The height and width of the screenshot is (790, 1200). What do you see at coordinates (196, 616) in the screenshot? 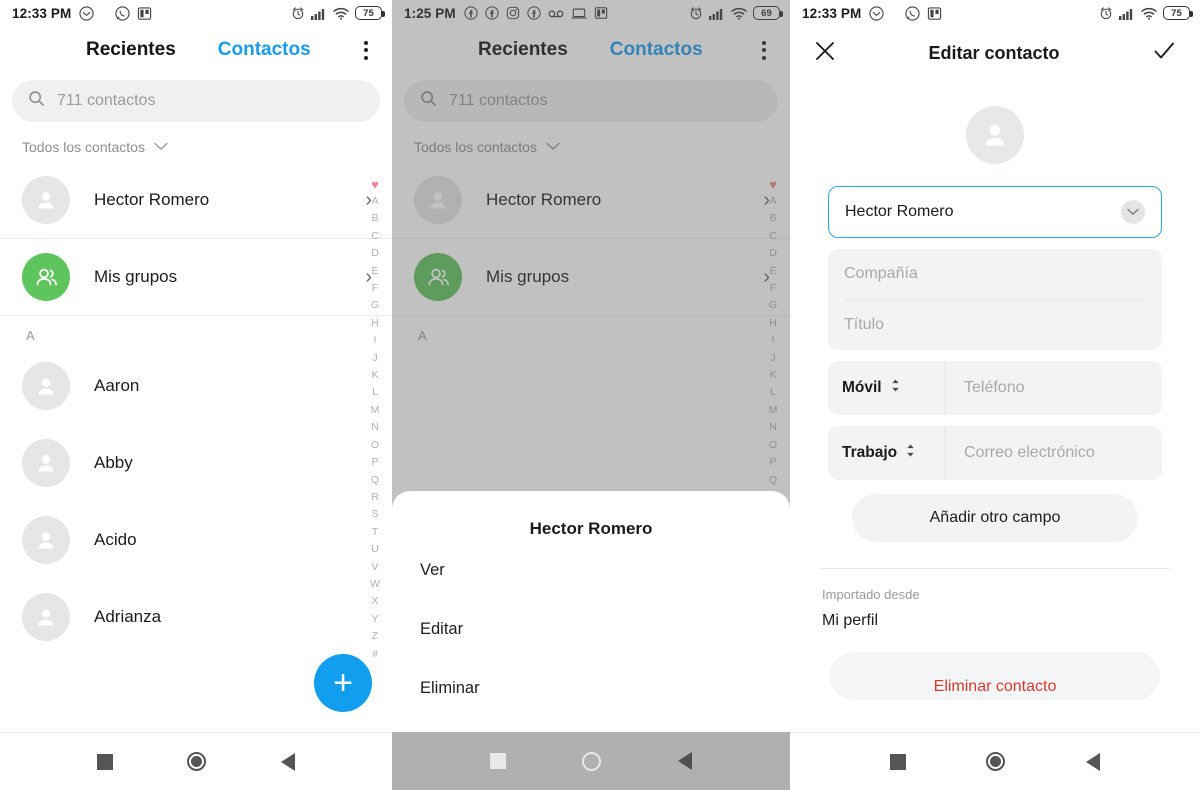
I see `list-item: Adrianza` at bounding box center [196, 616].